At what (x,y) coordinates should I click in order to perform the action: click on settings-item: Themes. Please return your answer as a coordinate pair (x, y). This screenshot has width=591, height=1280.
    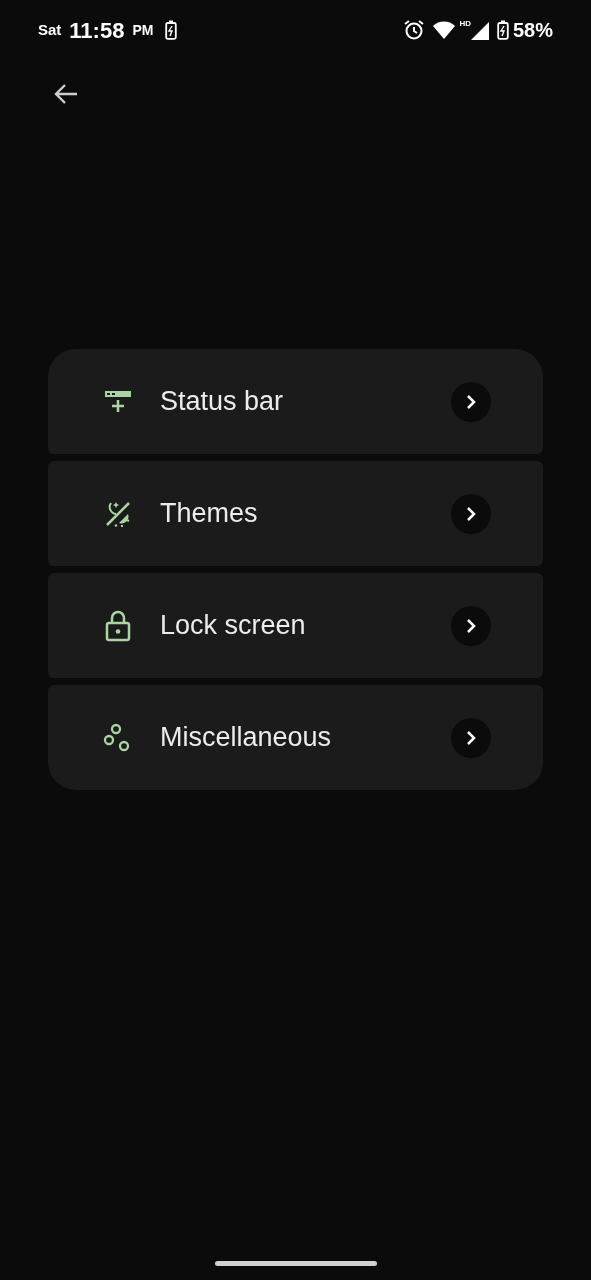
    Looking at the image, I should click on (295, 513).